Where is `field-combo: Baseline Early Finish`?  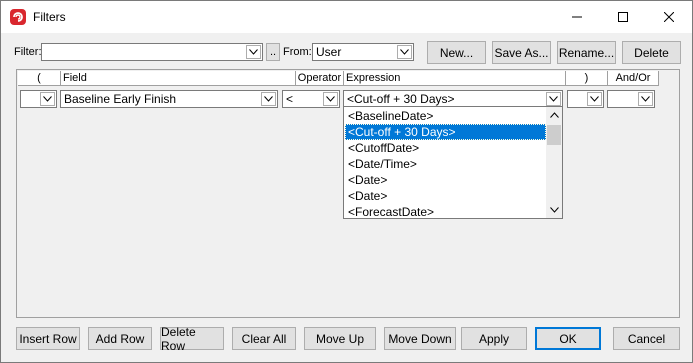 field-combo: Baseline Early Finish is located at coordinates (169, 99).